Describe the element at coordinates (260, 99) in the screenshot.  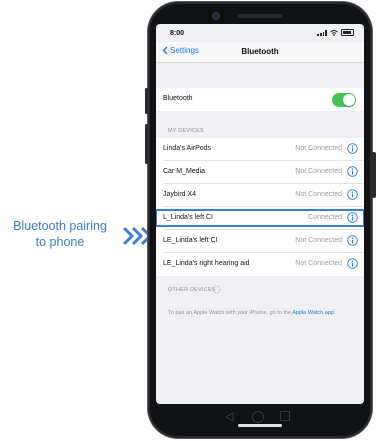
I see `bluetooth-toggle-row: Bluetooth` at that location.